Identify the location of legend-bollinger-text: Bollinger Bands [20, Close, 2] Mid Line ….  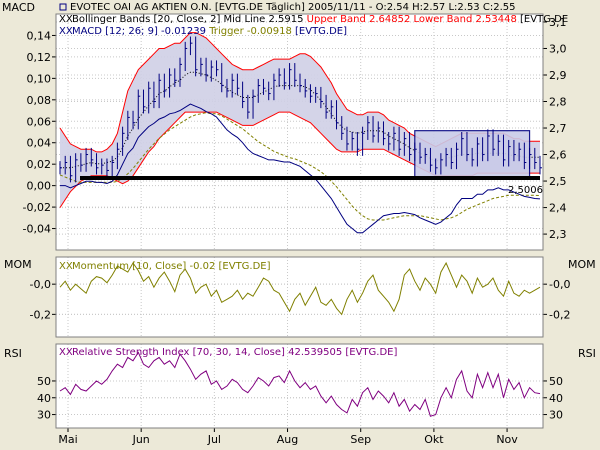
(320, 19).